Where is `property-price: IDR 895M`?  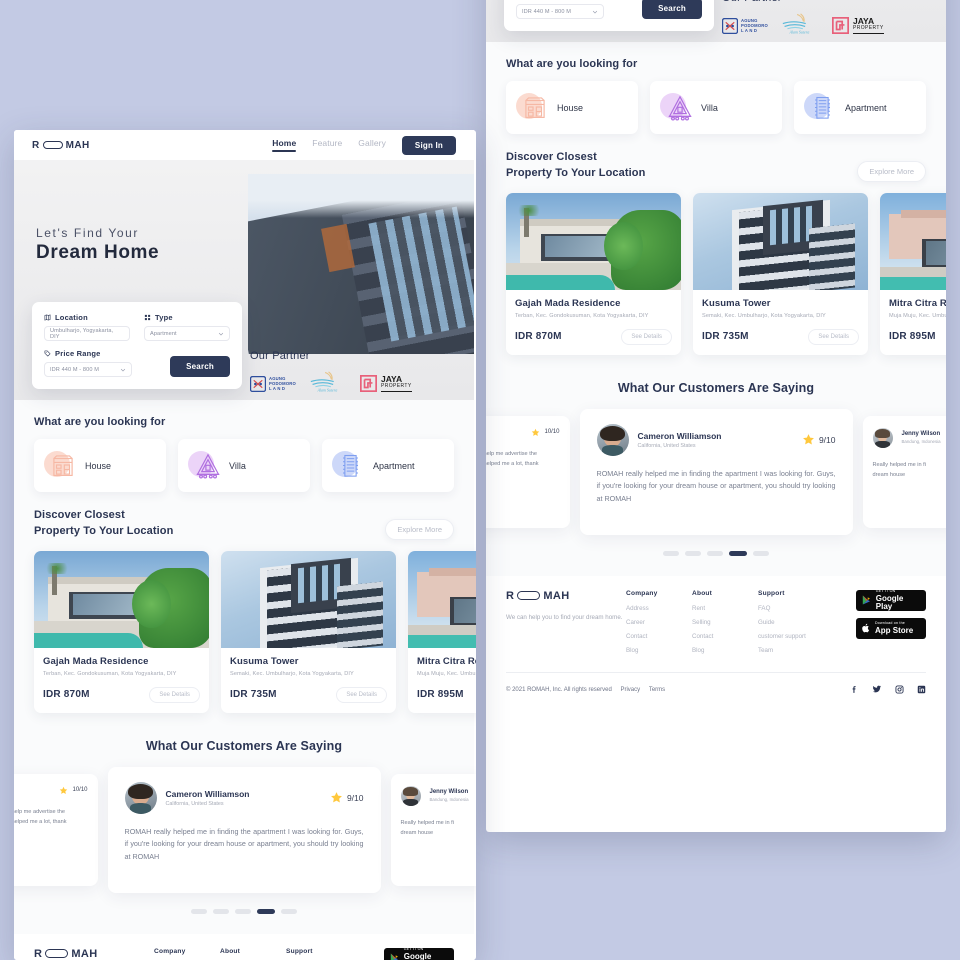 property-price: IDR 895M is located at coordinates (440, 695).